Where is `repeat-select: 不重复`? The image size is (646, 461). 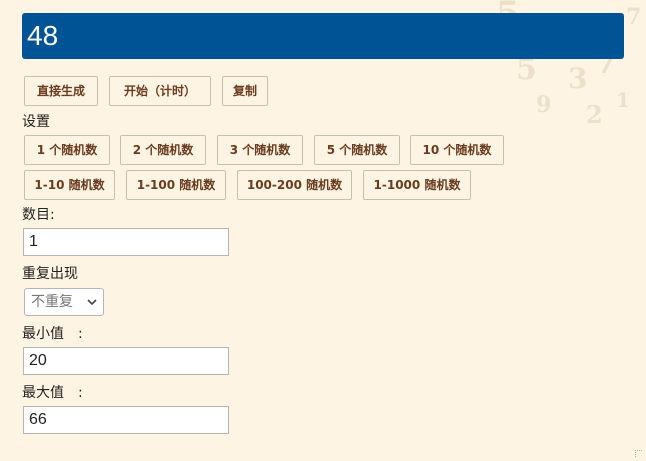
repeat-select: 不重复 is located at coordinates (64, 302).